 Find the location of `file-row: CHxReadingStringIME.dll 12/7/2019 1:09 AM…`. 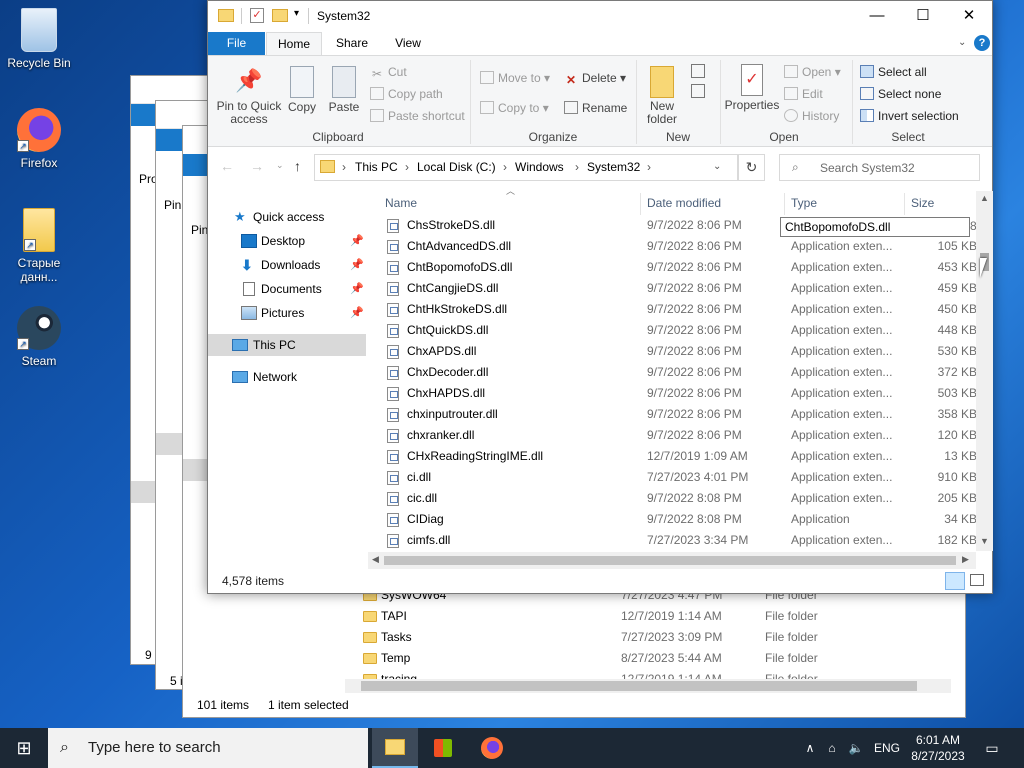

file-row: CHxReadingStringIME.dll 12/7/2019 1:09 AM… is located at coordinates (679, 456).